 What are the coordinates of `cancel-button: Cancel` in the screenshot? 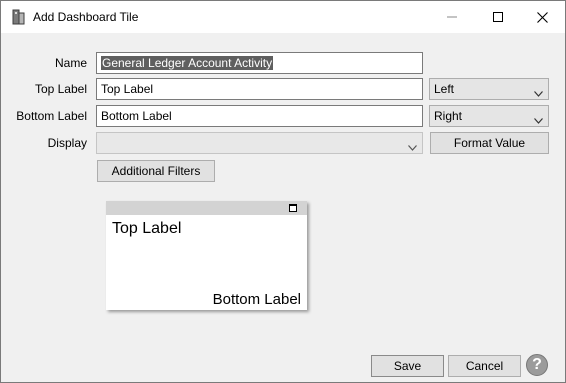 It's located at (484, 366).